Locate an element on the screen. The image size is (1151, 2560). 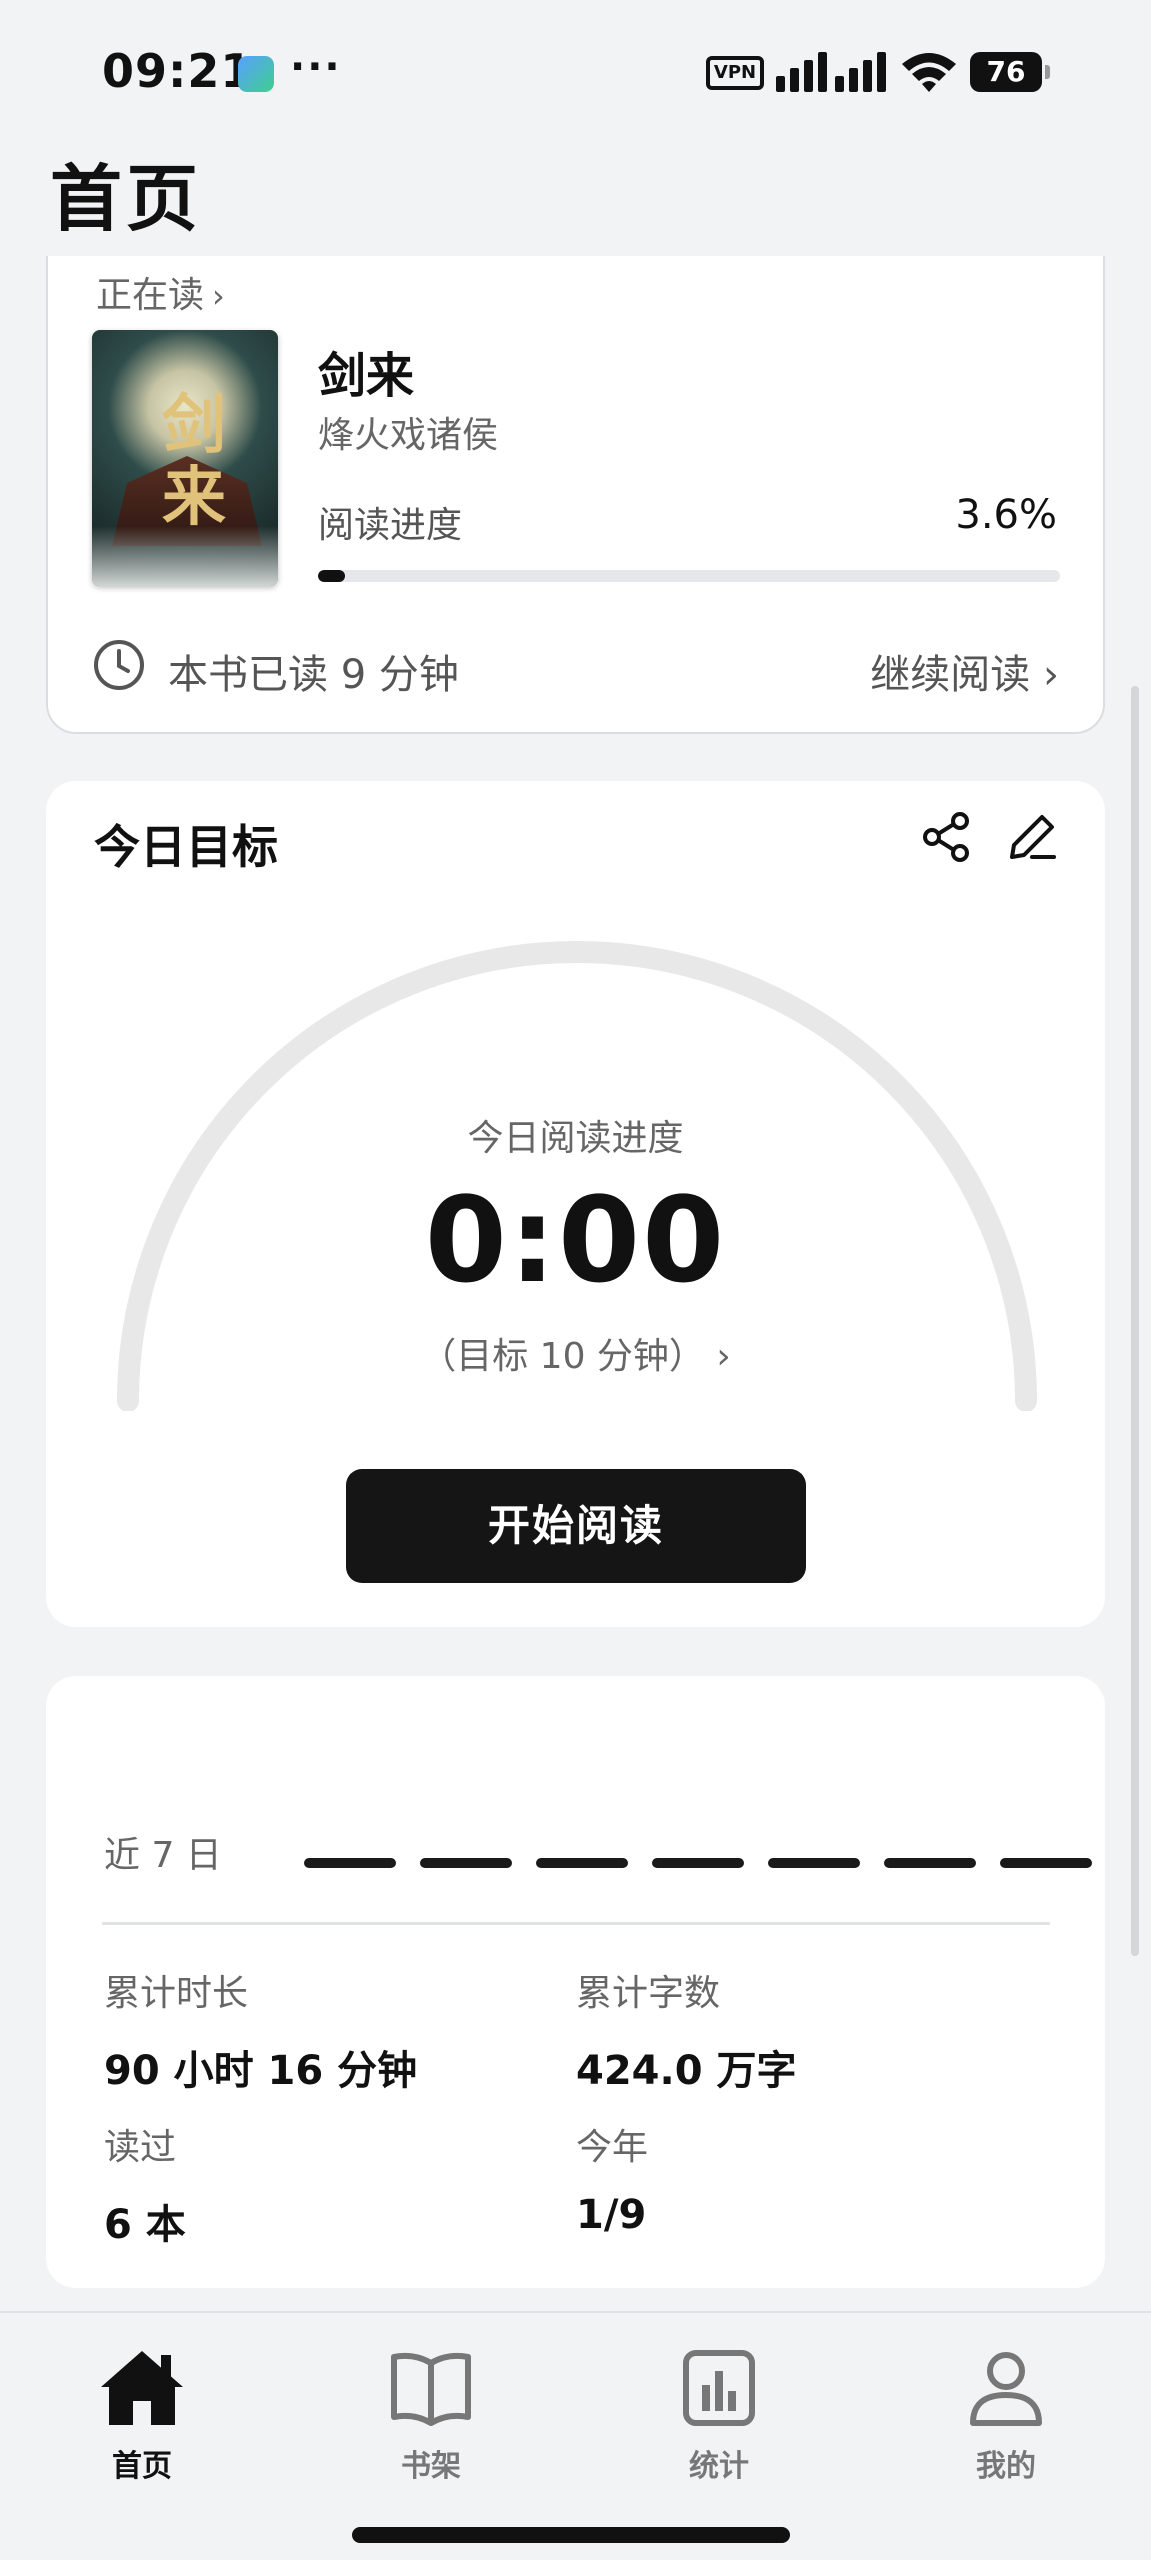
total-time-label: 累计时长 is located at coordinates (176, 1993).